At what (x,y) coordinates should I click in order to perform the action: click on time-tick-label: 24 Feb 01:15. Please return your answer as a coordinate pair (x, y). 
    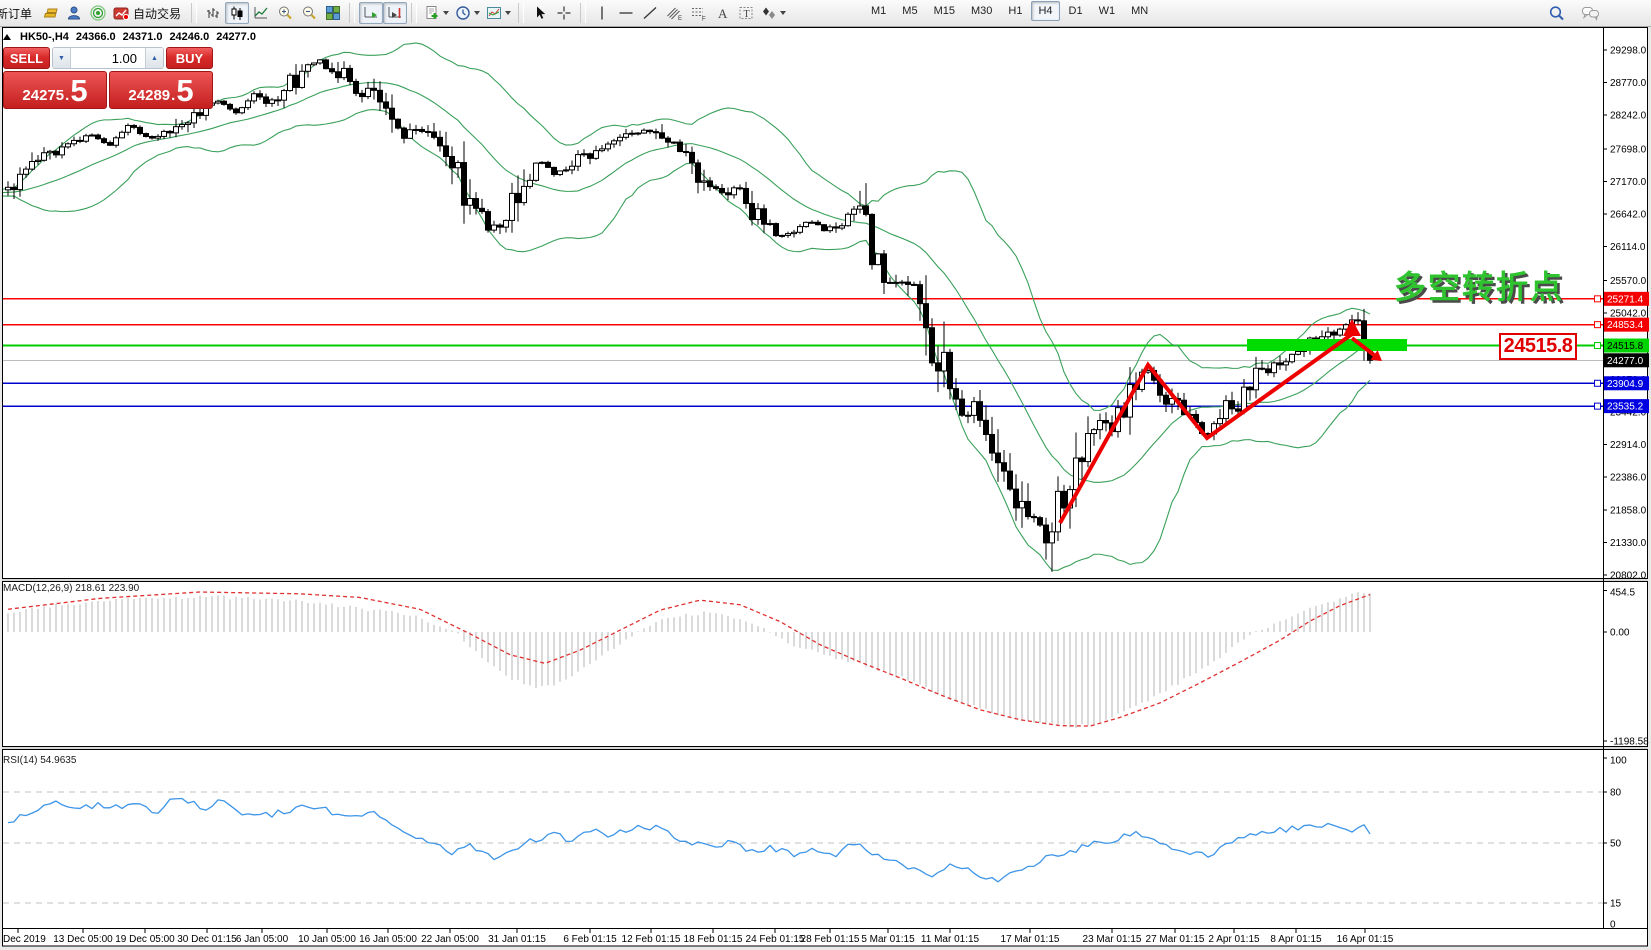
    Looking at the image, I should click on (775, 939).